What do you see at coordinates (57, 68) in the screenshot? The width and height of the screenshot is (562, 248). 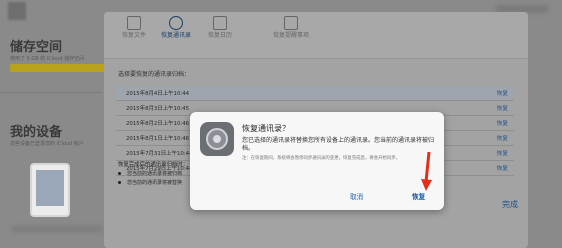 I see `storage-bar` at bounding box center [57, 68].